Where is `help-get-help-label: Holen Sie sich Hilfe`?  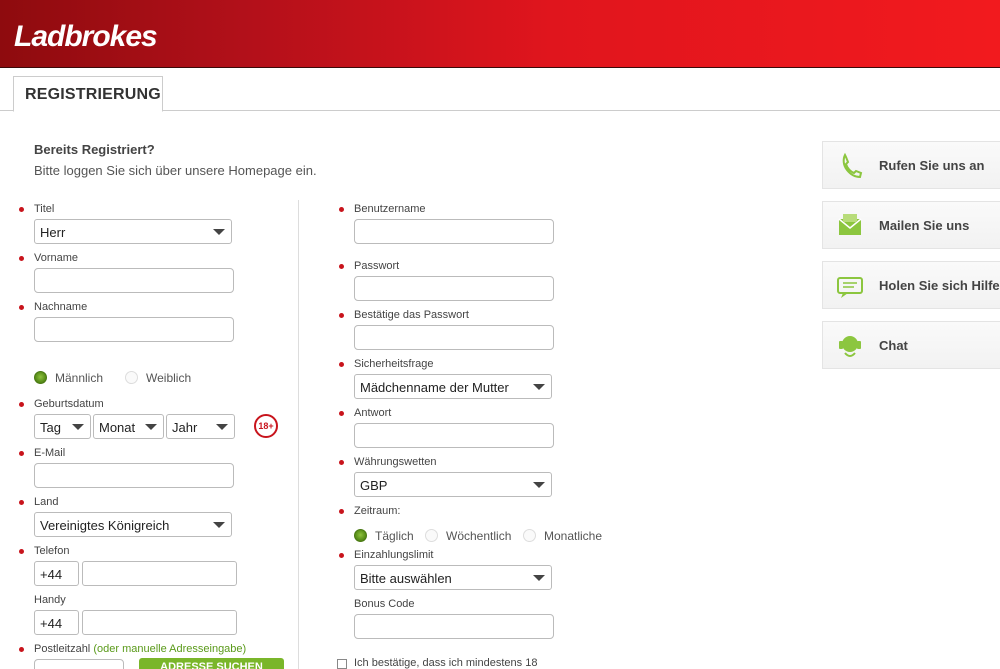
help-get-help-label: Holen Sie sich Hilfe is located at coordinates (939, 285).